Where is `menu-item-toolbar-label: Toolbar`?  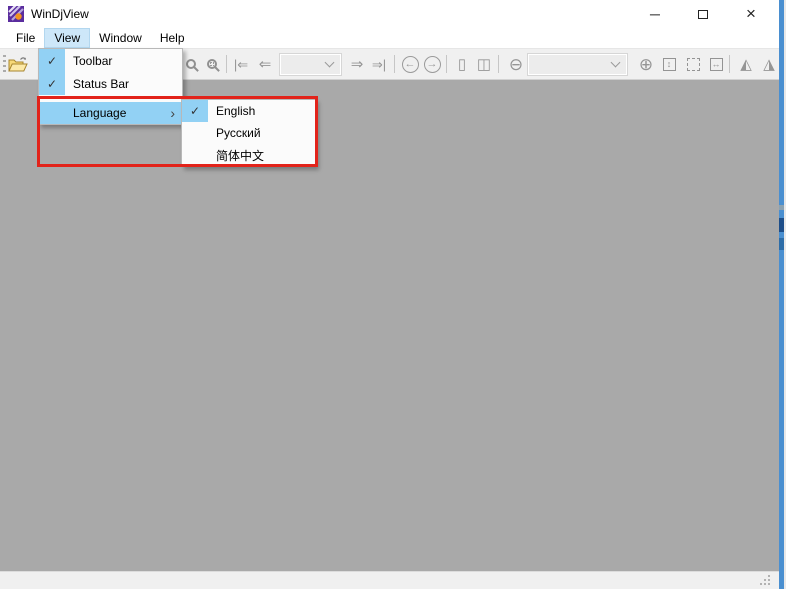
menu-item-toolbar-label: Toolbar is located at coordinates (93, 60).